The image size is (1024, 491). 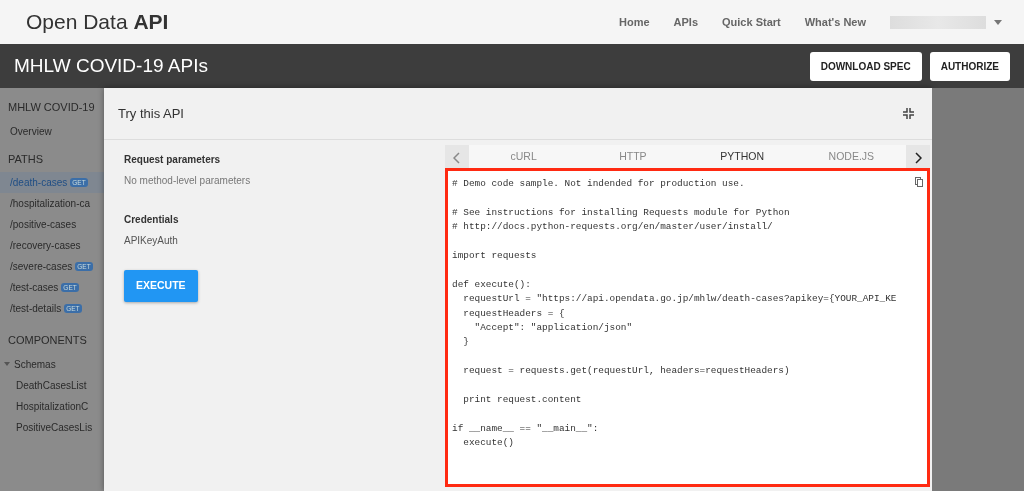 What do you see at coordinates (918, 156) in the screenshot?
I see `chevron-right-icon` at bounding box center [918, 156].